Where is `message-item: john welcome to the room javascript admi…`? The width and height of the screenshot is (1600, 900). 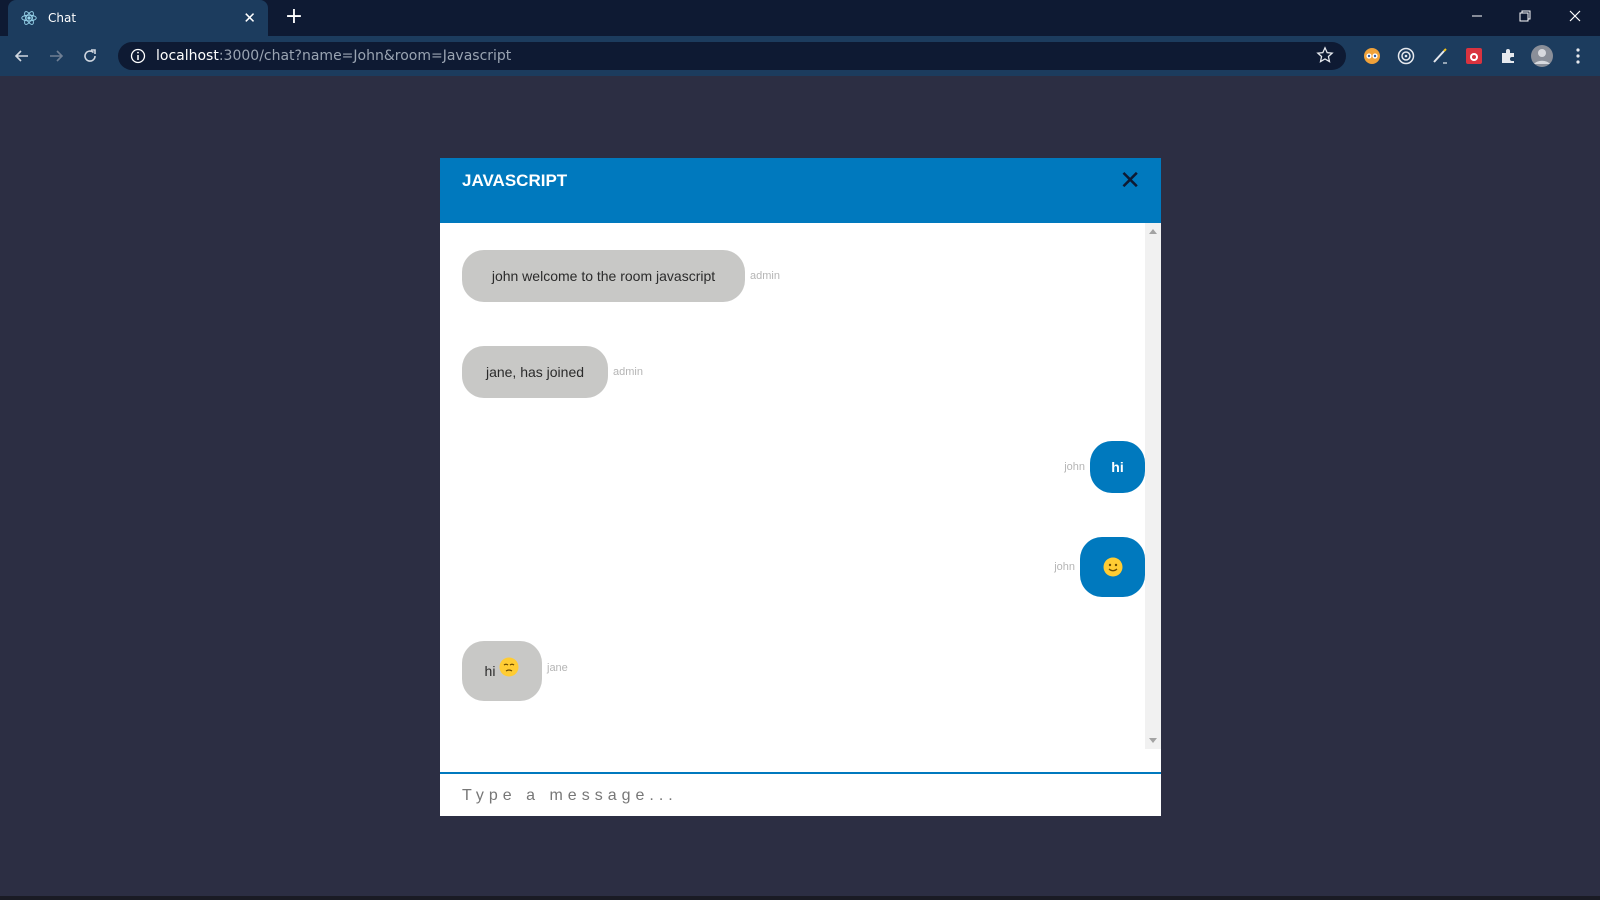
message-item: john welcome to the room javascript admi… is located at coordinates (621, 276).